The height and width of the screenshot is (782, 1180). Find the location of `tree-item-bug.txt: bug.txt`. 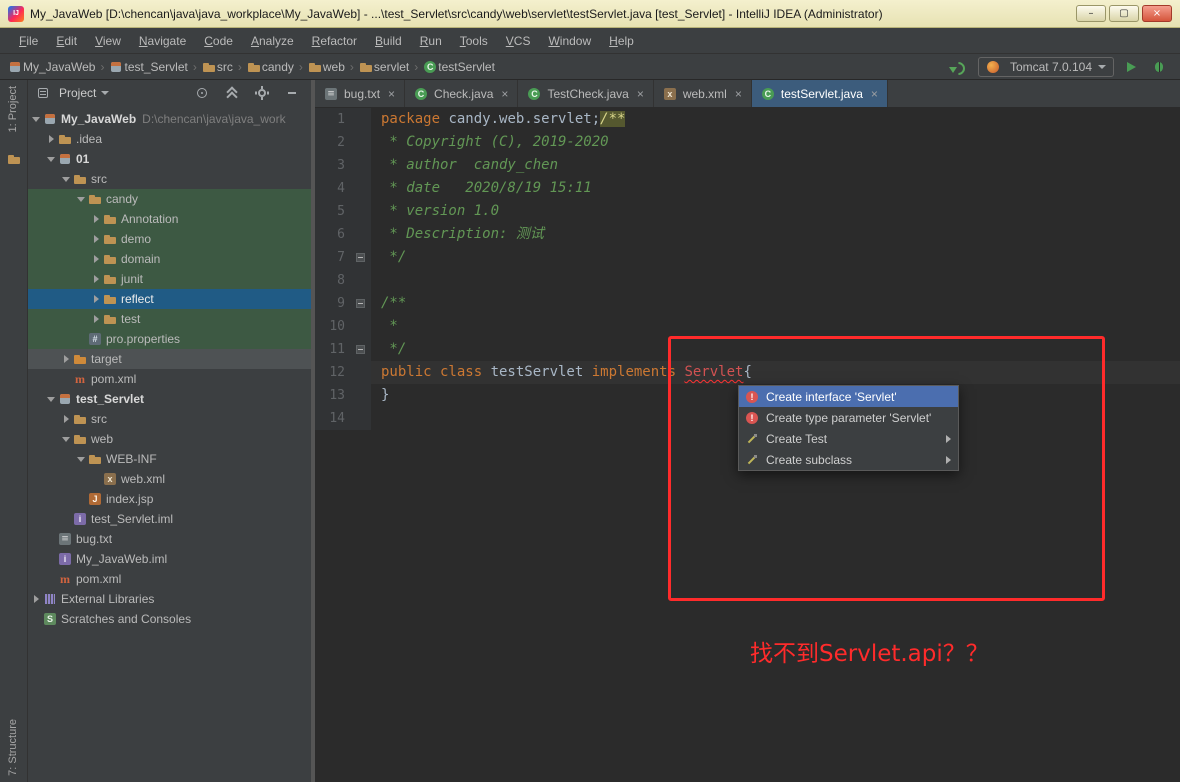

tree-item-bug.txt: bug.txt is located at coordinates (169, 539).